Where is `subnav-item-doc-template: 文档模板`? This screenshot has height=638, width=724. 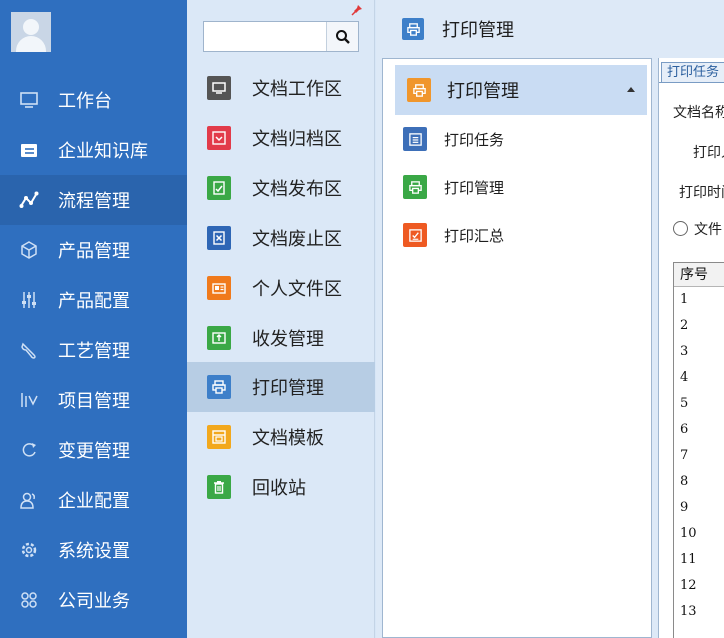
subnav-item-doc-template: 文档模板 is located at coordinates (281, 437).